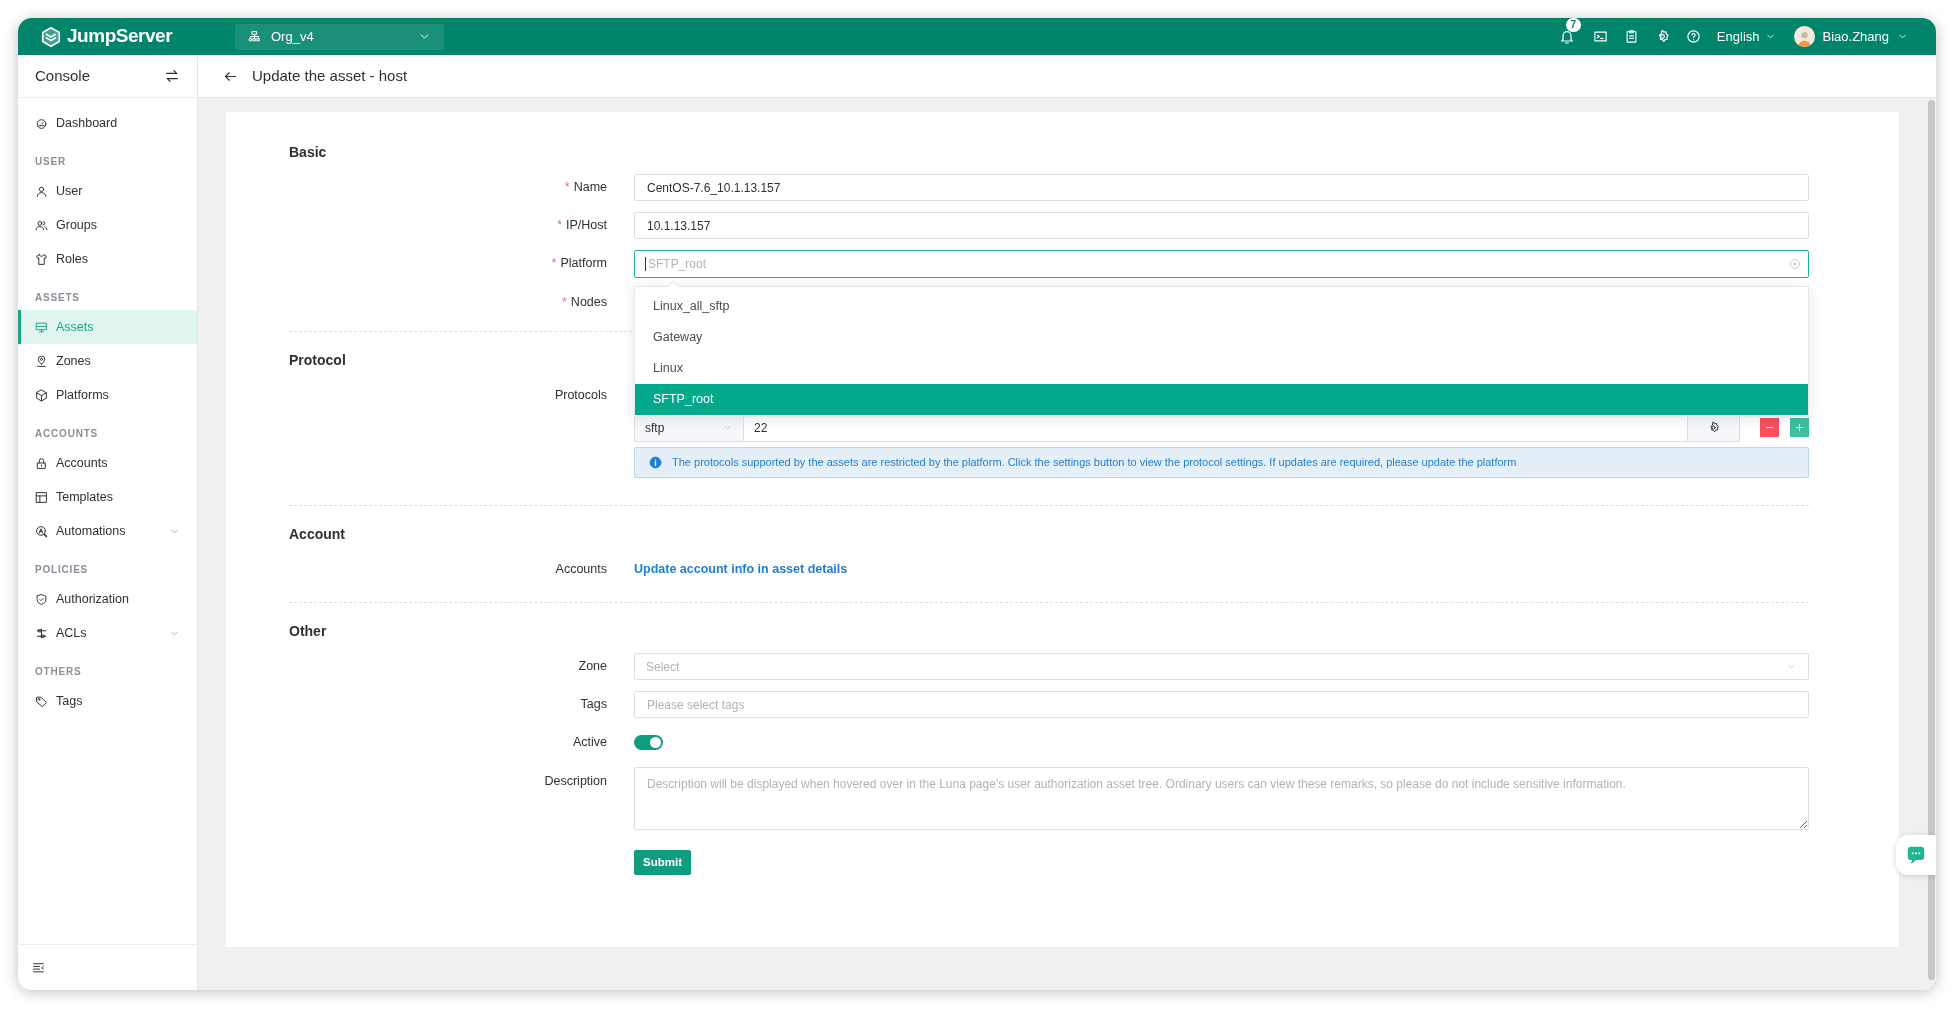 Image resolution: width=1954 pixels, height=1010 pixels. Describe the element at coordinates (67, 434) in the screenshot. I see `section-heading: ACCOUNTS` at that location.